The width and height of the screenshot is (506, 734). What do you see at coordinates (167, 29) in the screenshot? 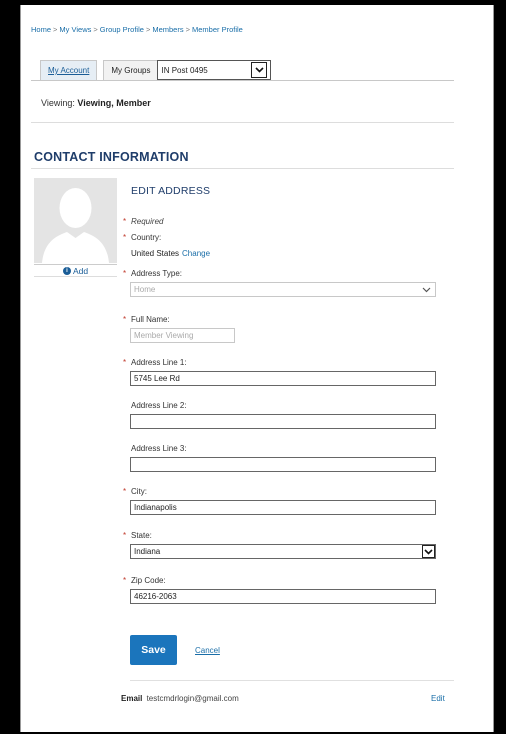
I see `breadcrumb-members: Members` at bounding box center [167, 29].